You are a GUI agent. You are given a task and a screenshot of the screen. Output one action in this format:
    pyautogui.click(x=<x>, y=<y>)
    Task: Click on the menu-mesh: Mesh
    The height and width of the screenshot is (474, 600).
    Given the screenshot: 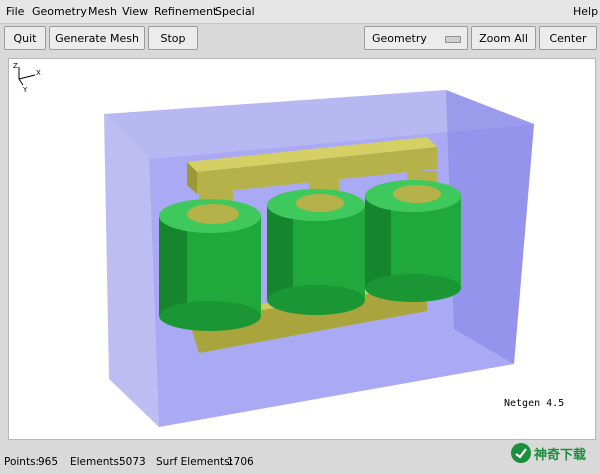 What is the action you would take?
    pyautogui.click(x=102, y=11)
    